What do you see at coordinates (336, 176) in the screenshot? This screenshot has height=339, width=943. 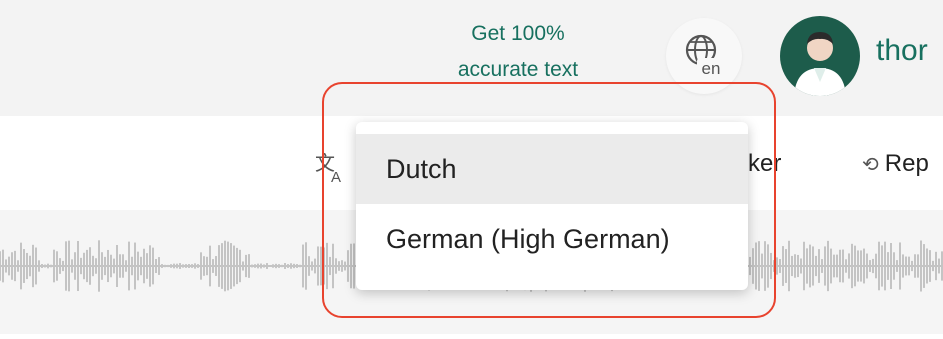 I see `svg-text: A` at bounding box center [336, 176].